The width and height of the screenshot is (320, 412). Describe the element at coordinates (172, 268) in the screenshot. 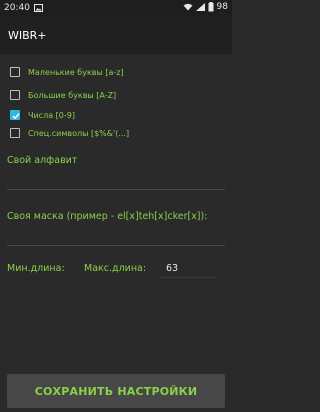

I see `max-length-input: 63` at that location.